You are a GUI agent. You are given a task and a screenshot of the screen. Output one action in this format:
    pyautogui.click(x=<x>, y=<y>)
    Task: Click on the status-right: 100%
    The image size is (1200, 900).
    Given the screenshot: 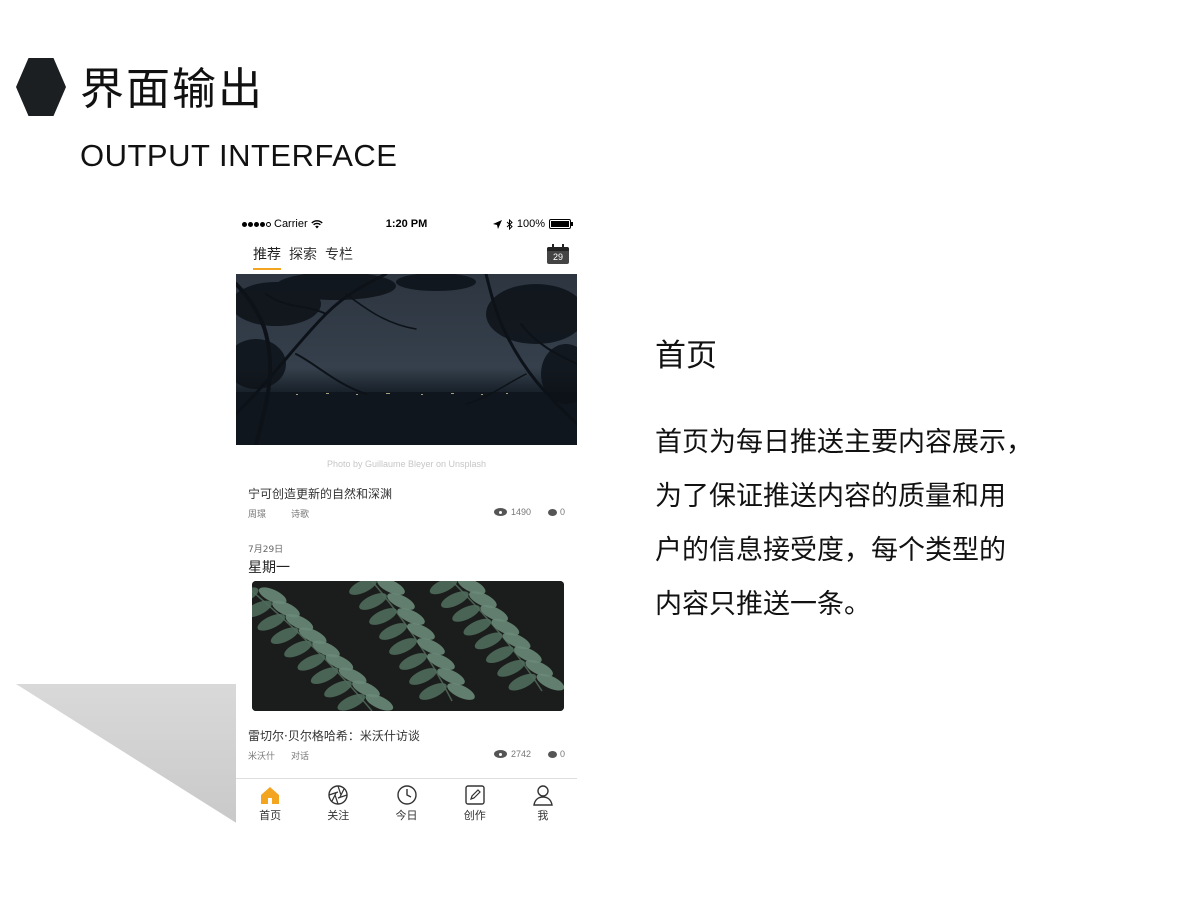 What is the action you would take?
    pyautogui.click(x=532, y=224)
    